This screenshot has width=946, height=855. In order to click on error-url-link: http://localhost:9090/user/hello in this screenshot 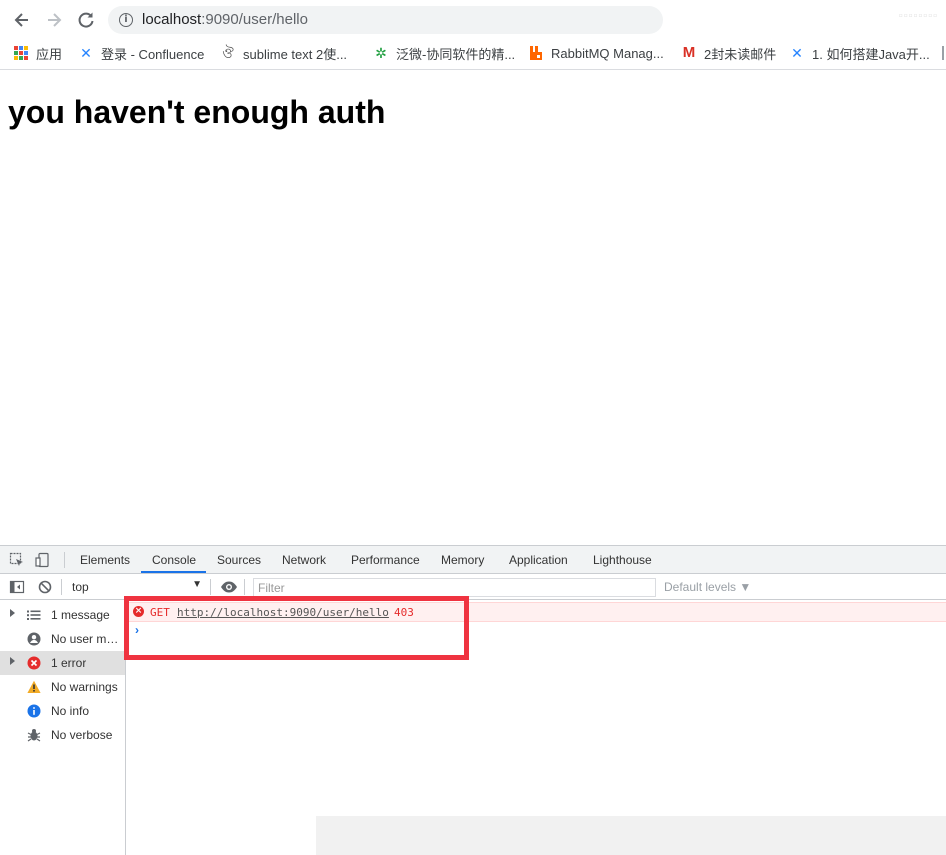, I will do `click(283, 612)`.